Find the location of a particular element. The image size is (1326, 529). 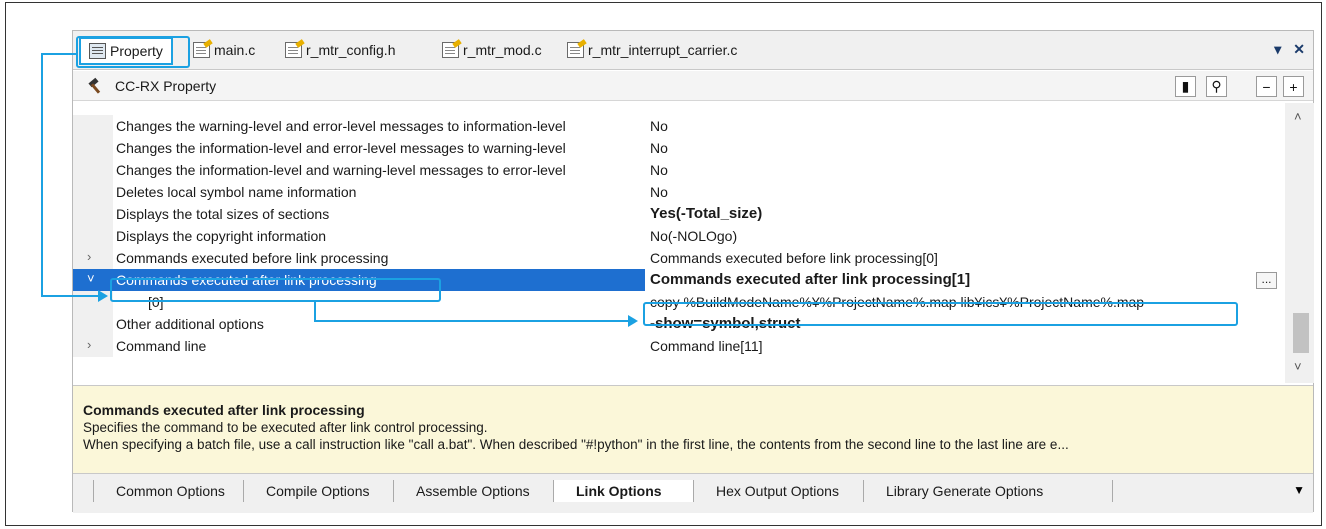

hammer-icon is located at coordinates (95, 86).